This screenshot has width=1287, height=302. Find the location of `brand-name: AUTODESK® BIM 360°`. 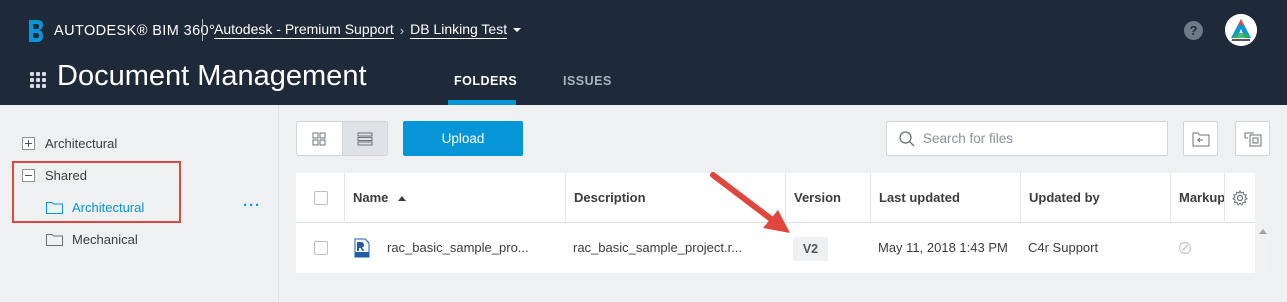

brand-name: AUTODESK® BIM 360° is located at coordinates (135, 31).